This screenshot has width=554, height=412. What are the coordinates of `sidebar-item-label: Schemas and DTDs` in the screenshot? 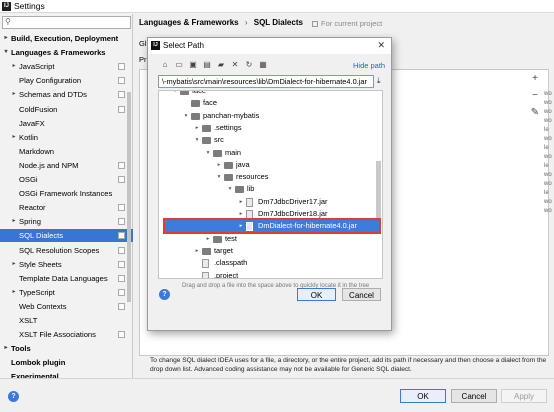 It's located at (53, 95).